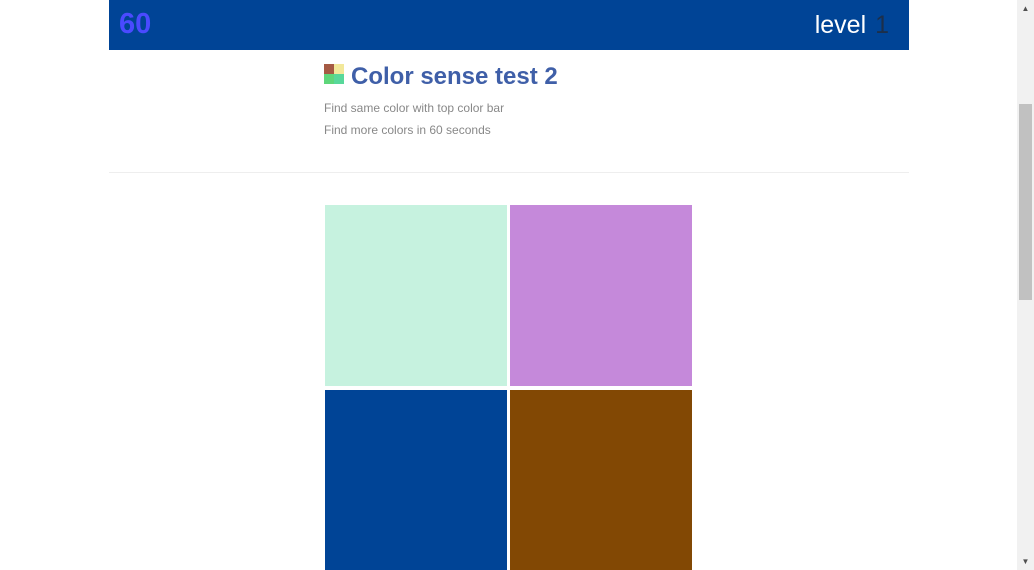 The image size is (1034, 570). I want to click on countdown-timer: 60, so click(135, 24).